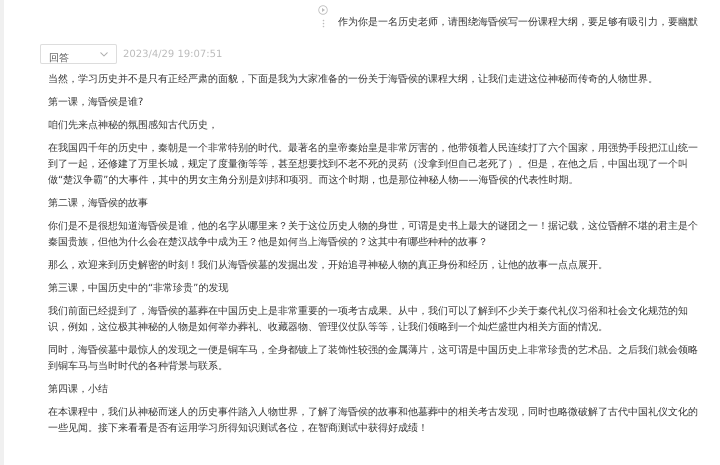 This screenshot has height=465, width=720. Describe the element at coordinates (78, 54) in the screenshot. I see `mode-select: 回答` at that location.